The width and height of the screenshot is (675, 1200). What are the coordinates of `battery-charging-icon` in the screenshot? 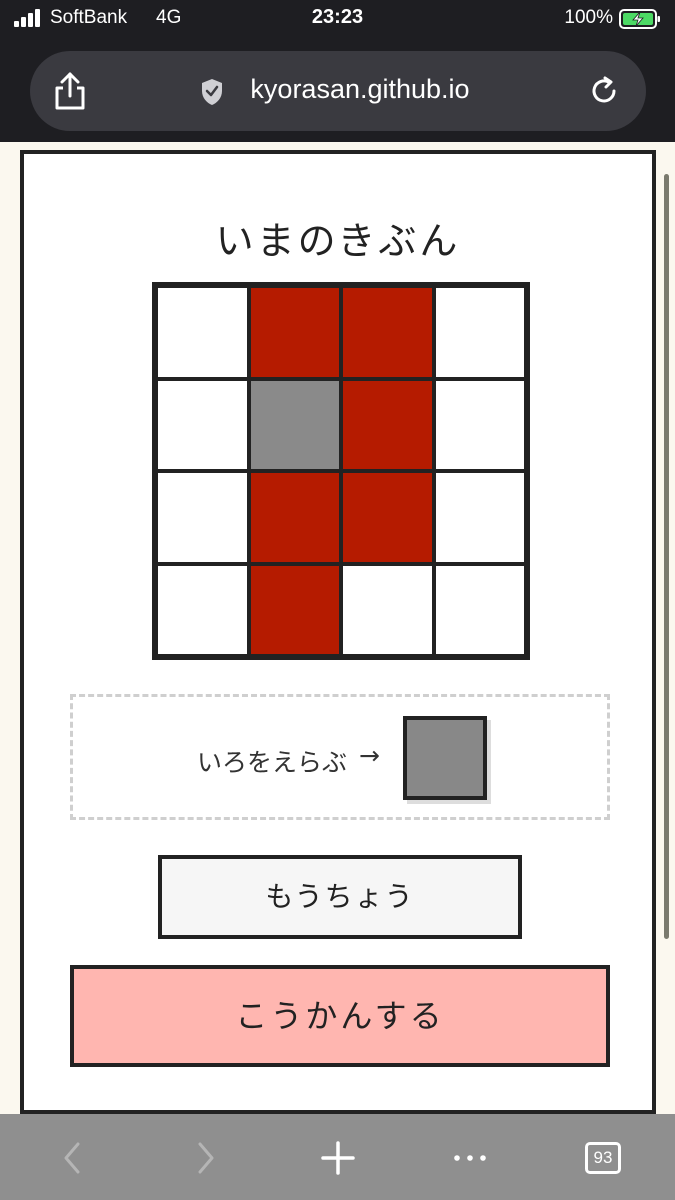 It's located at (639, 19).